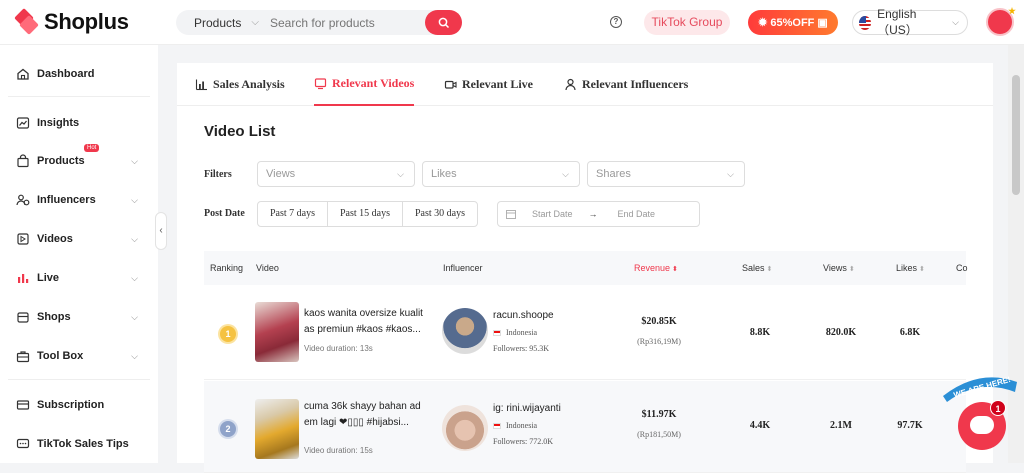 The image size is (1024, 473). I want to click on col-ranking: Ranking, so click(227, 268).